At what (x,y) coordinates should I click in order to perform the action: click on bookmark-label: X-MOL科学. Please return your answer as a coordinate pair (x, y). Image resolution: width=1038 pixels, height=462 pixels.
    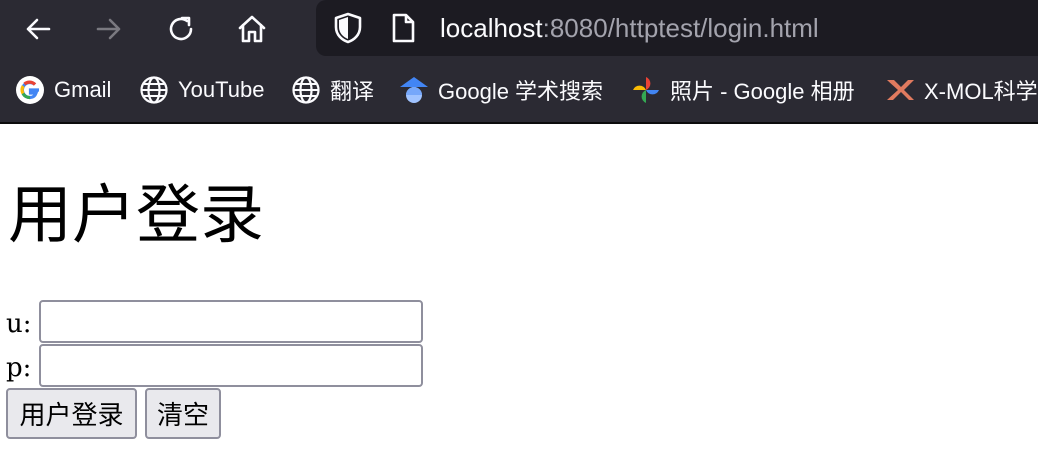
    Looking at the image, I should click on (981, 91).